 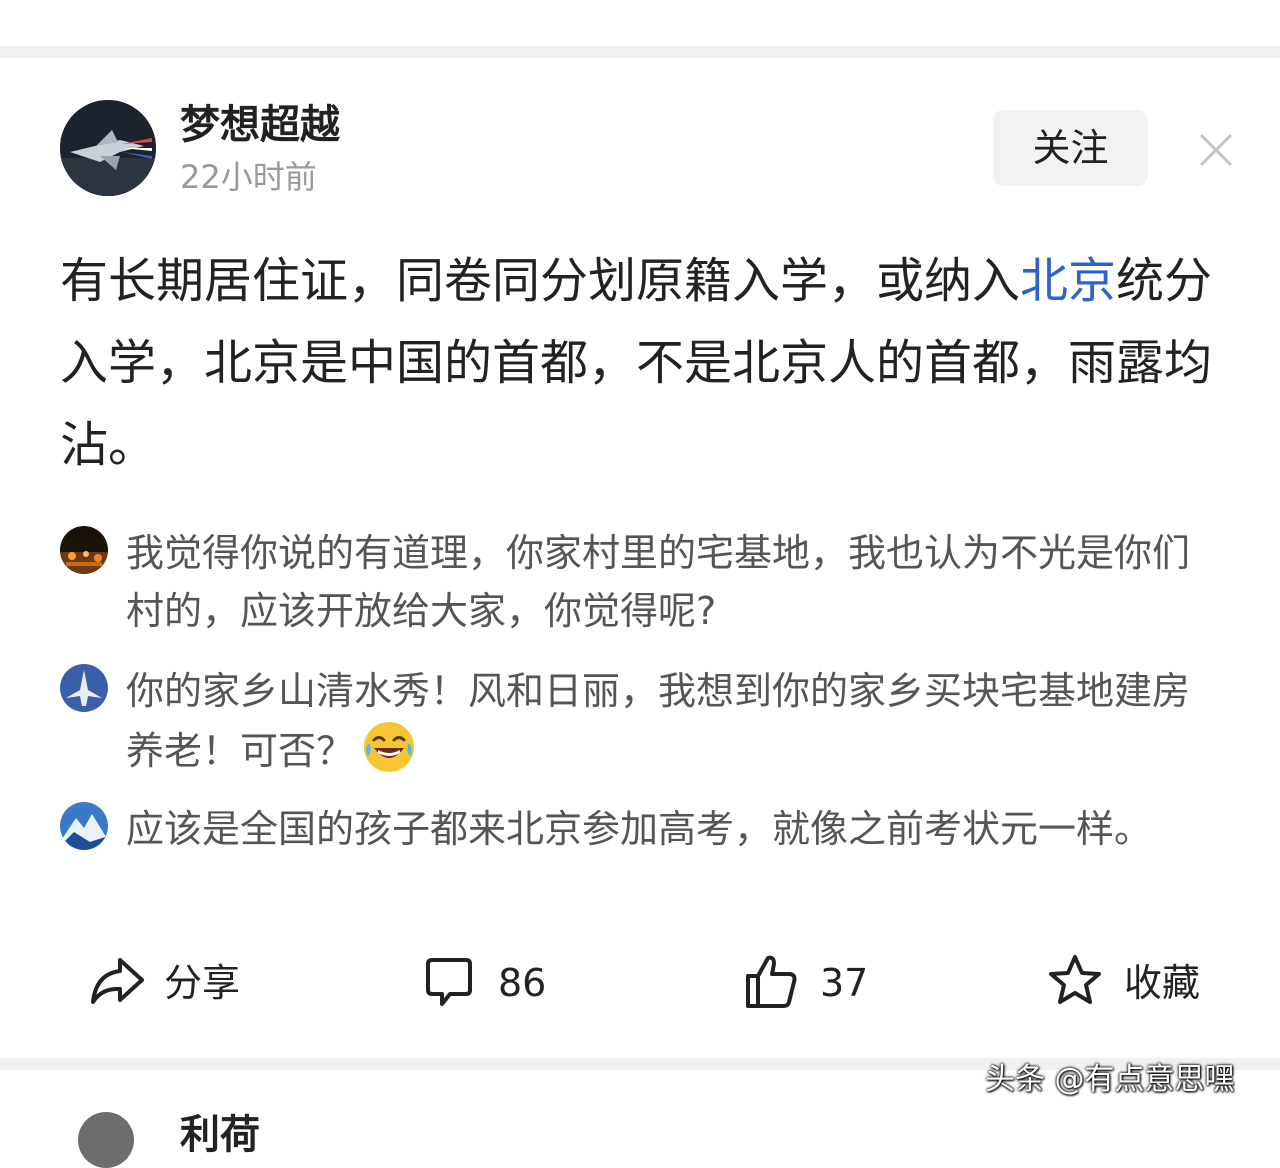 What do you see at coordinates (1068, 281) in the screenshot?
I see `beijing-link: 北京` at bounding box center [1068, 281].